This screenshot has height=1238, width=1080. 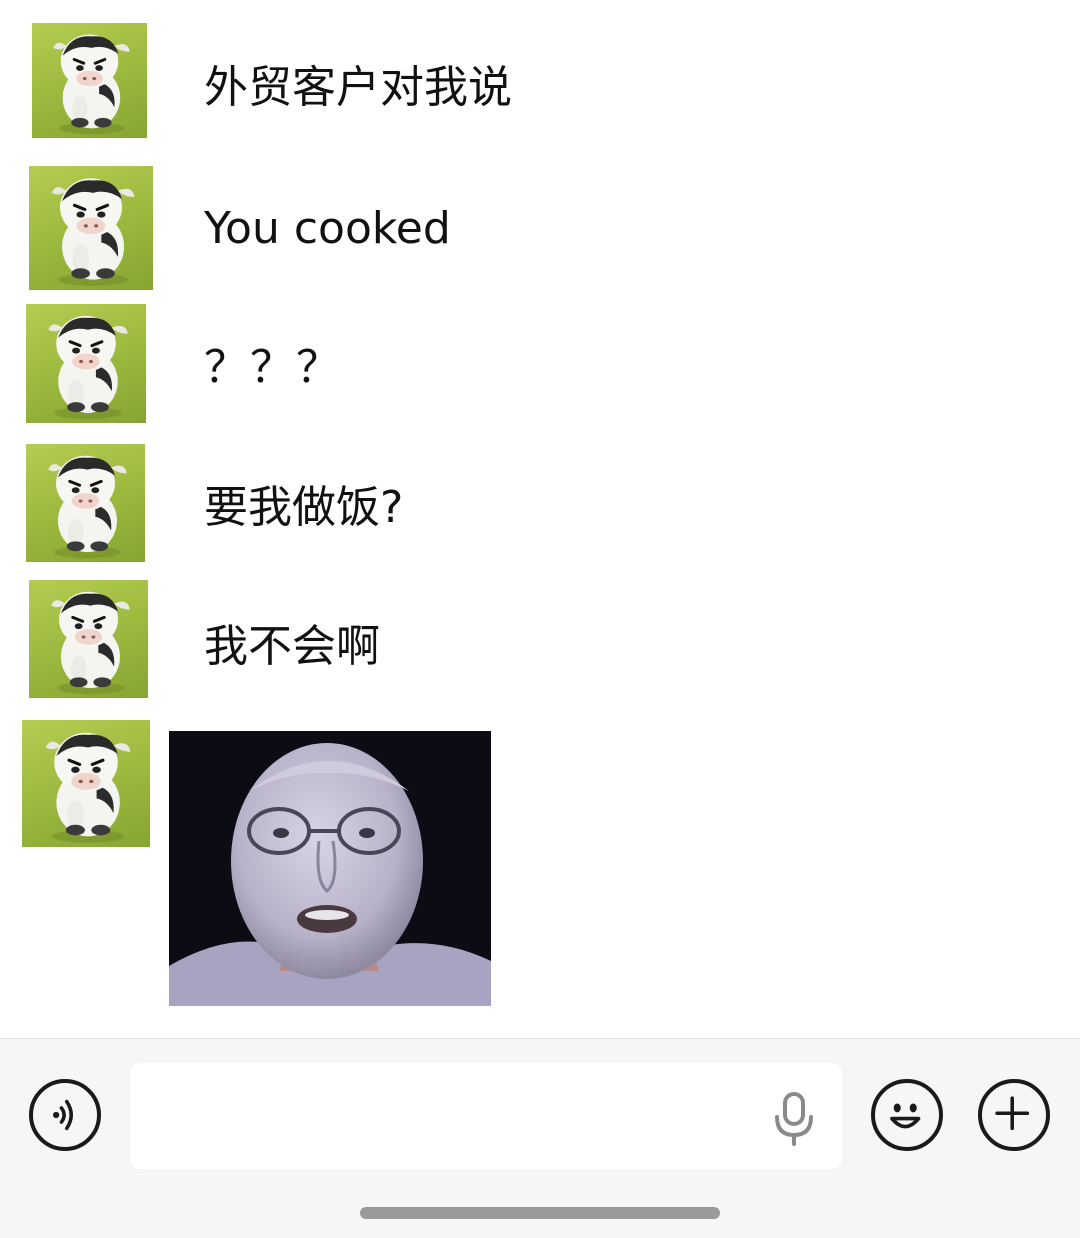 I want to click on message-text: 要我做饭?, so click(x=303, y=508).